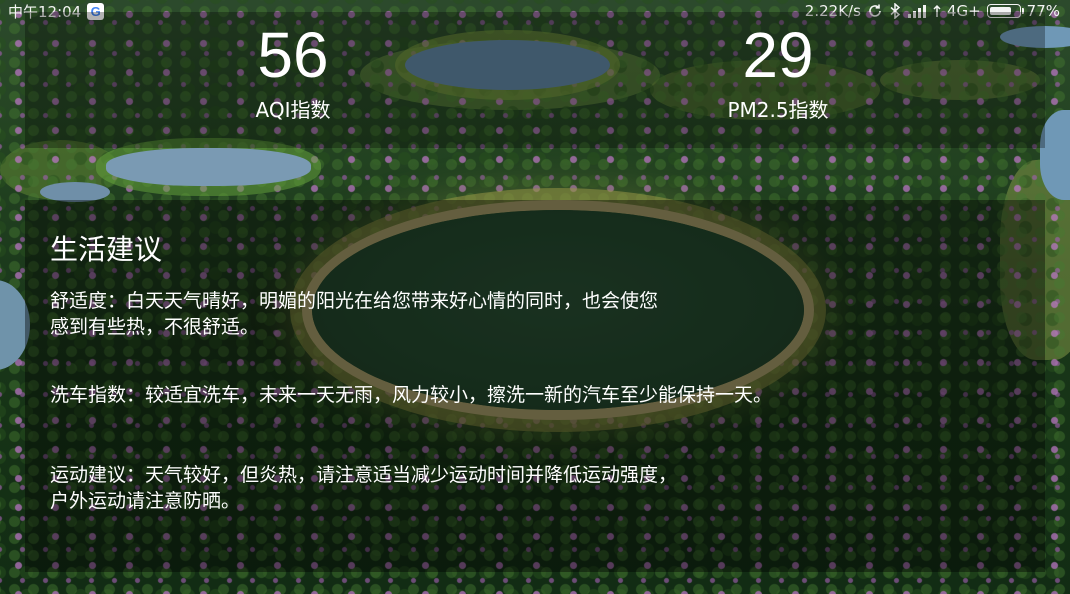  What do you see at coordinates (106, 249) in the screenshot?
I see `advice-title: 生活建议` at bounding box center [106, 249].